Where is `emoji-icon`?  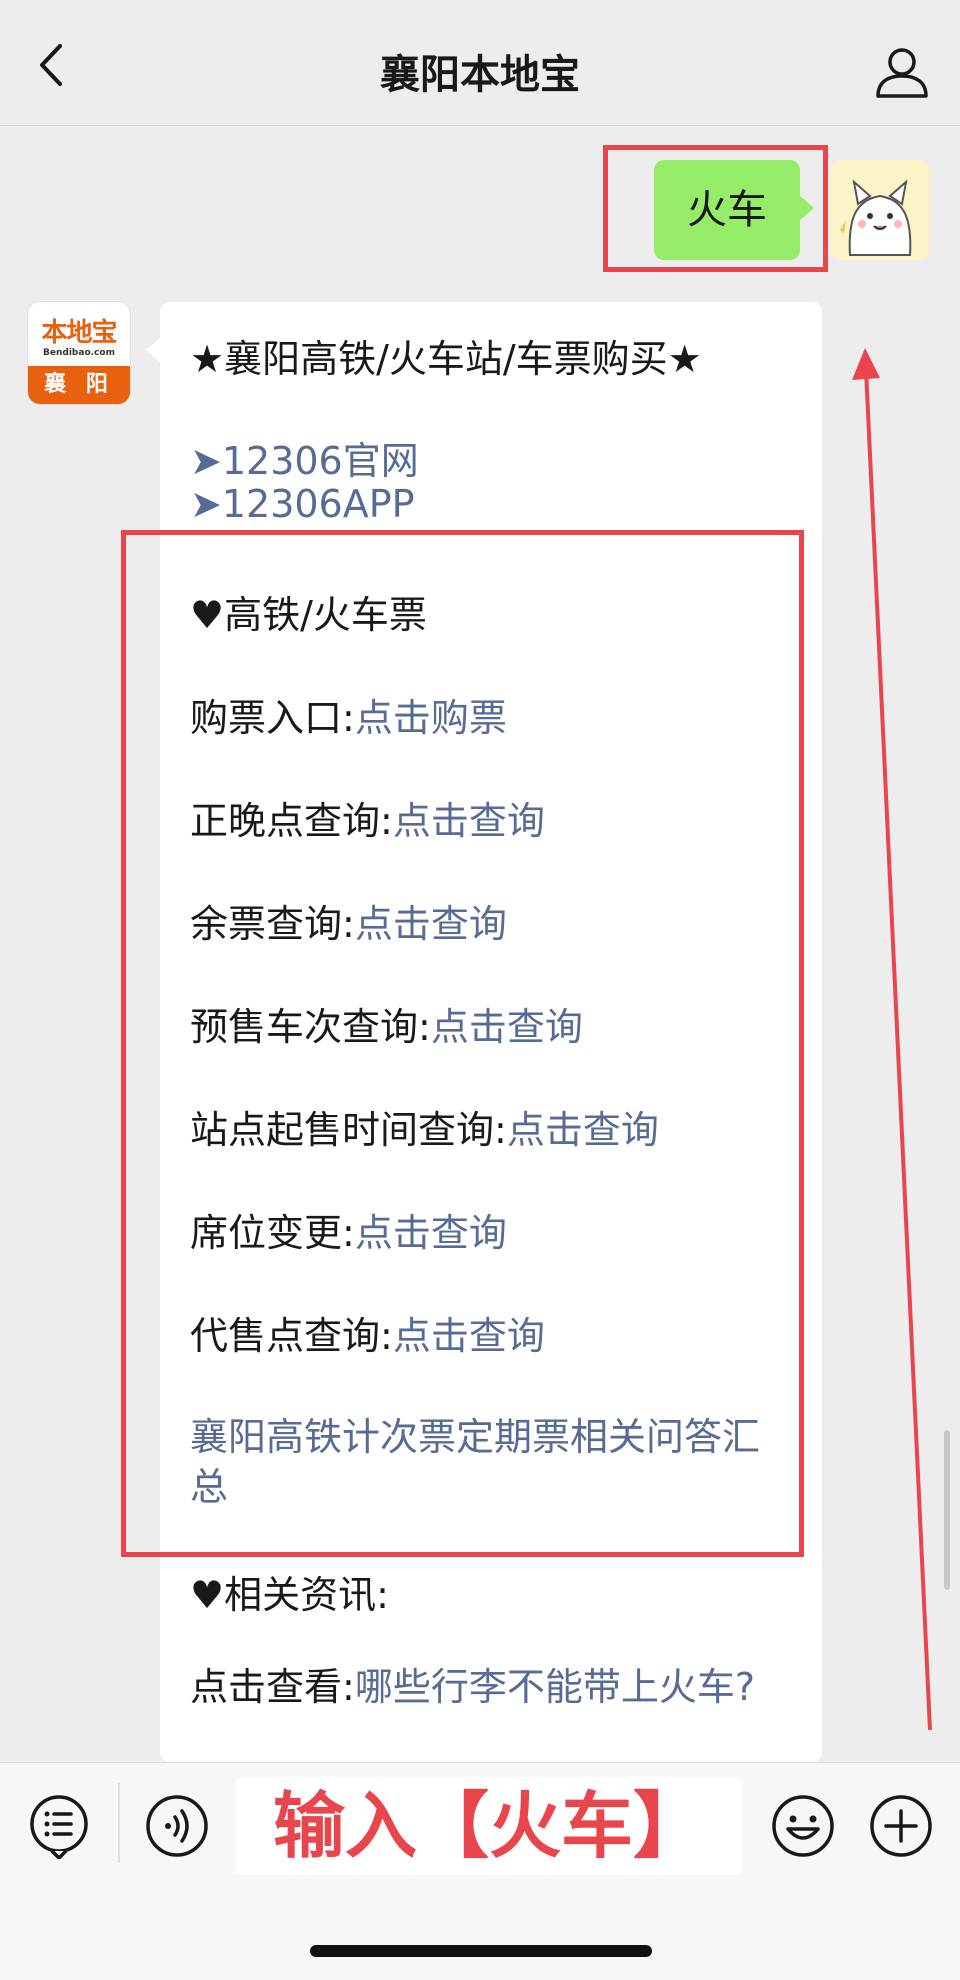 emoji-icon is located at coordinates (803, 1826).